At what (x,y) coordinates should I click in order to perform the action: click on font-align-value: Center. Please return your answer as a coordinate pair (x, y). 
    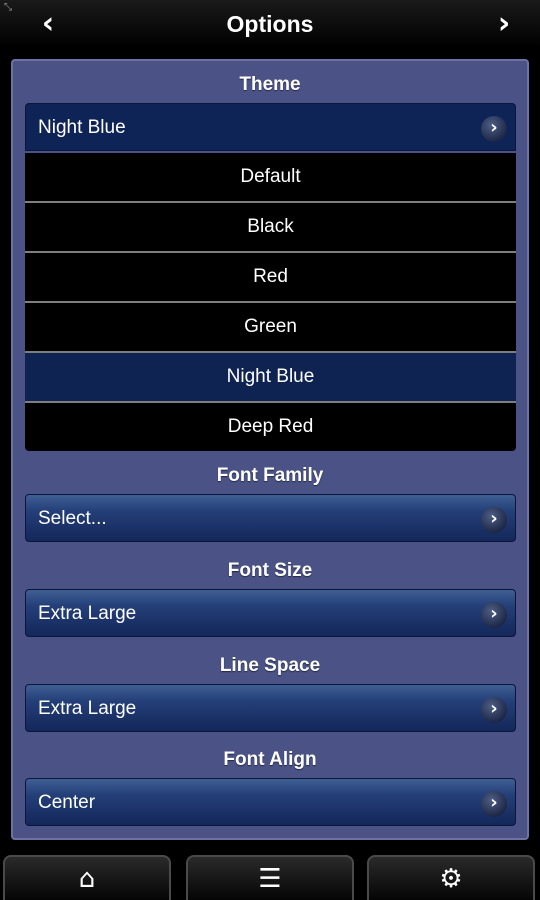
    Looking at the image, I should click on (67, 802).